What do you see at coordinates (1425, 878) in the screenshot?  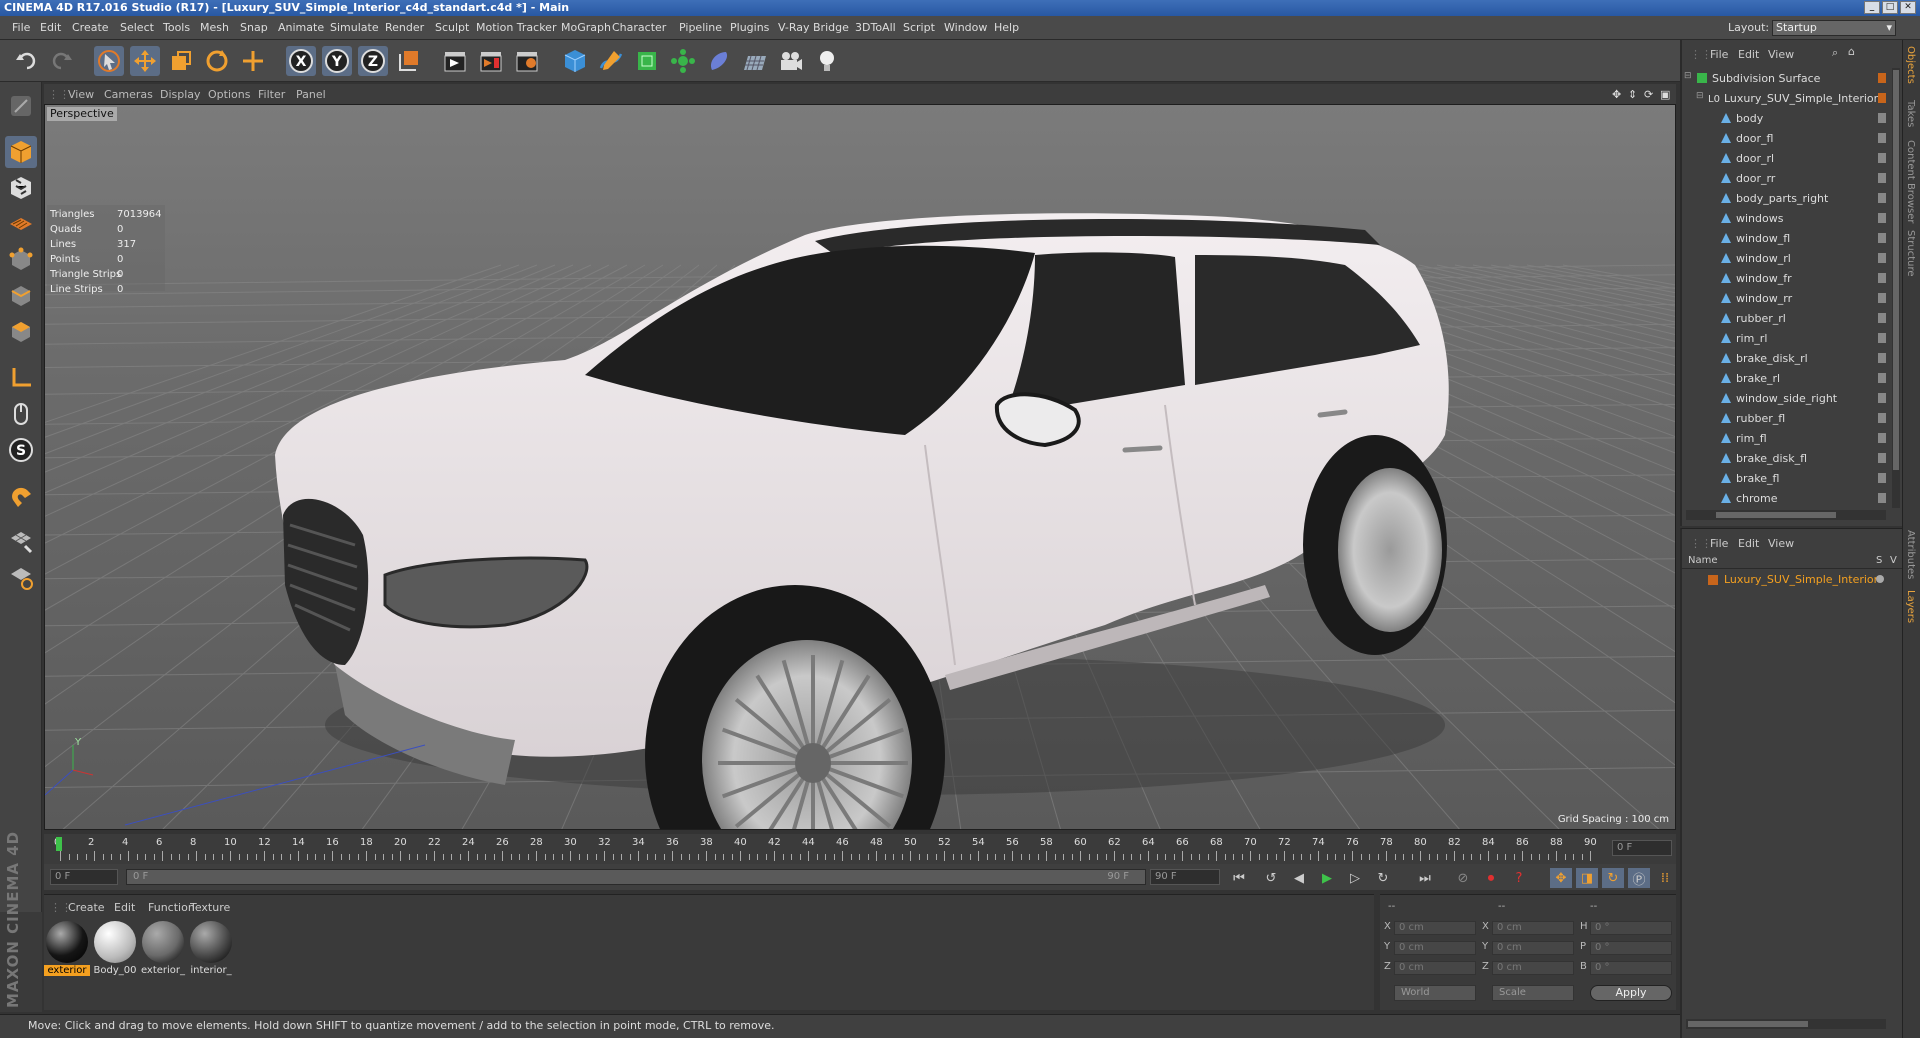 I see `goto-end-button: ⏭` at bounding box center [1425, 878].